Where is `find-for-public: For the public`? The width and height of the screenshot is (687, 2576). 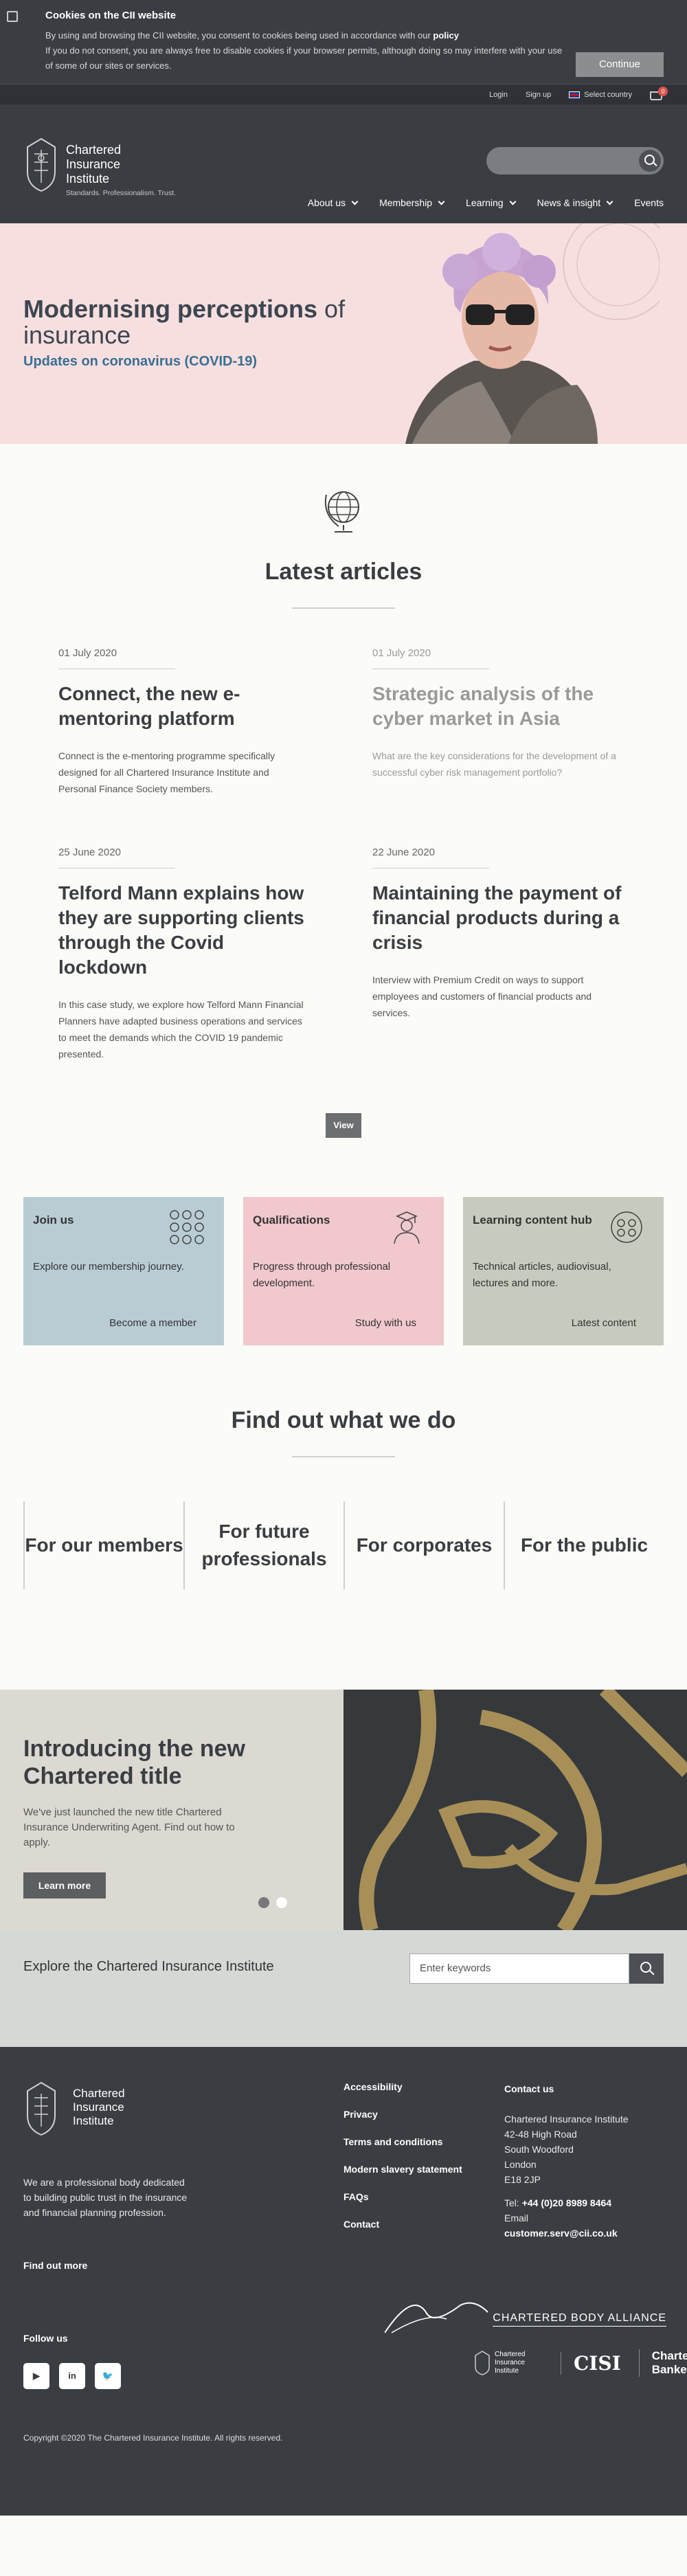
find-for-public: For the public is located at coordinates (584, 1545).